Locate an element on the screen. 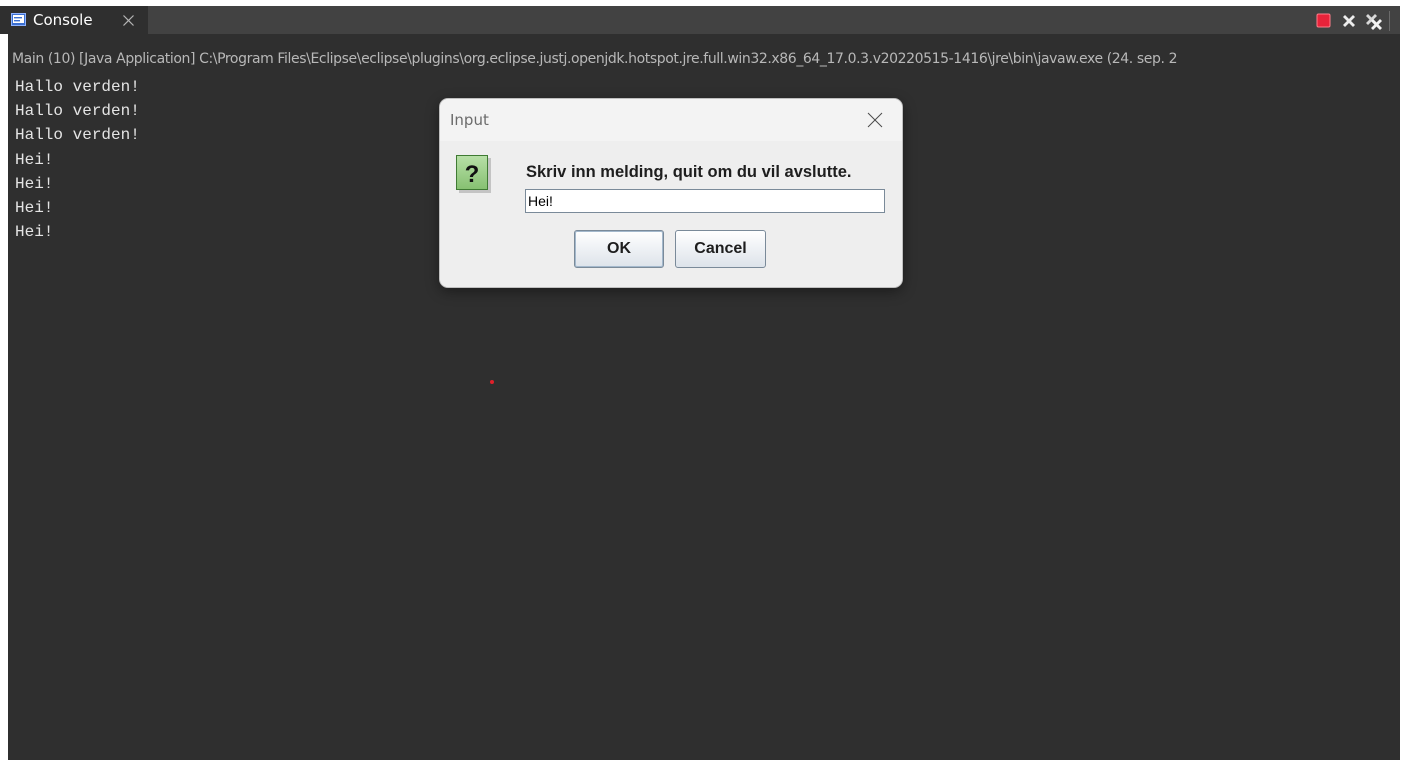 Image resolution: width=1406 pixels, height=760 pixels. terminate-icon is located at coordinates (1324, 21).